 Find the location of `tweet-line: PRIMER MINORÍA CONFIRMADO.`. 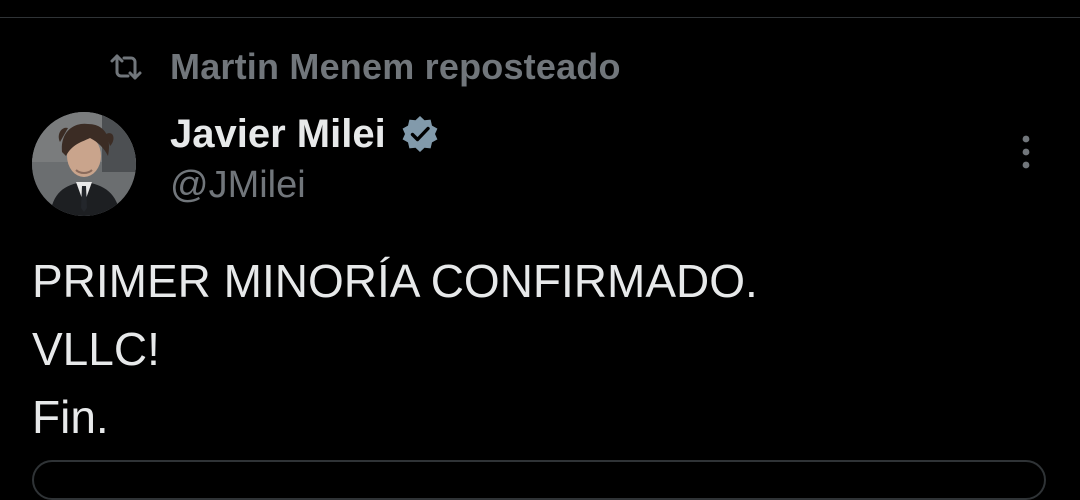

tweet-line: PRIMER MINORÍA CONFIRMADO. is located at coordinates (395, 281).